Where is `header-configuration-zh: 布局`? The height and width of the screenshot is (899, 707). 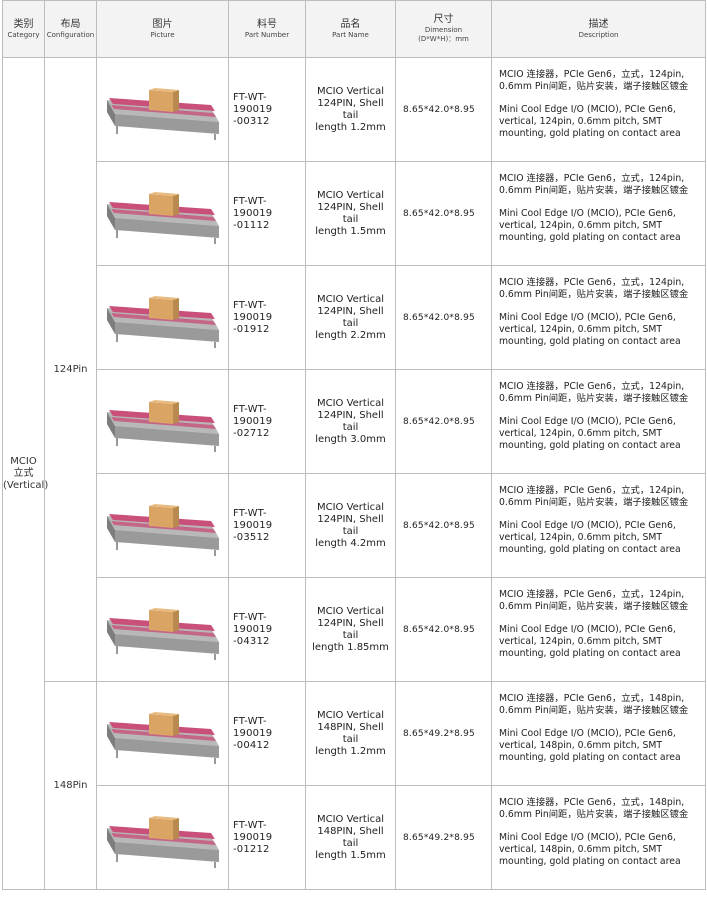
header-configuration-zh: 布局 is located at coordinates (70, 24).